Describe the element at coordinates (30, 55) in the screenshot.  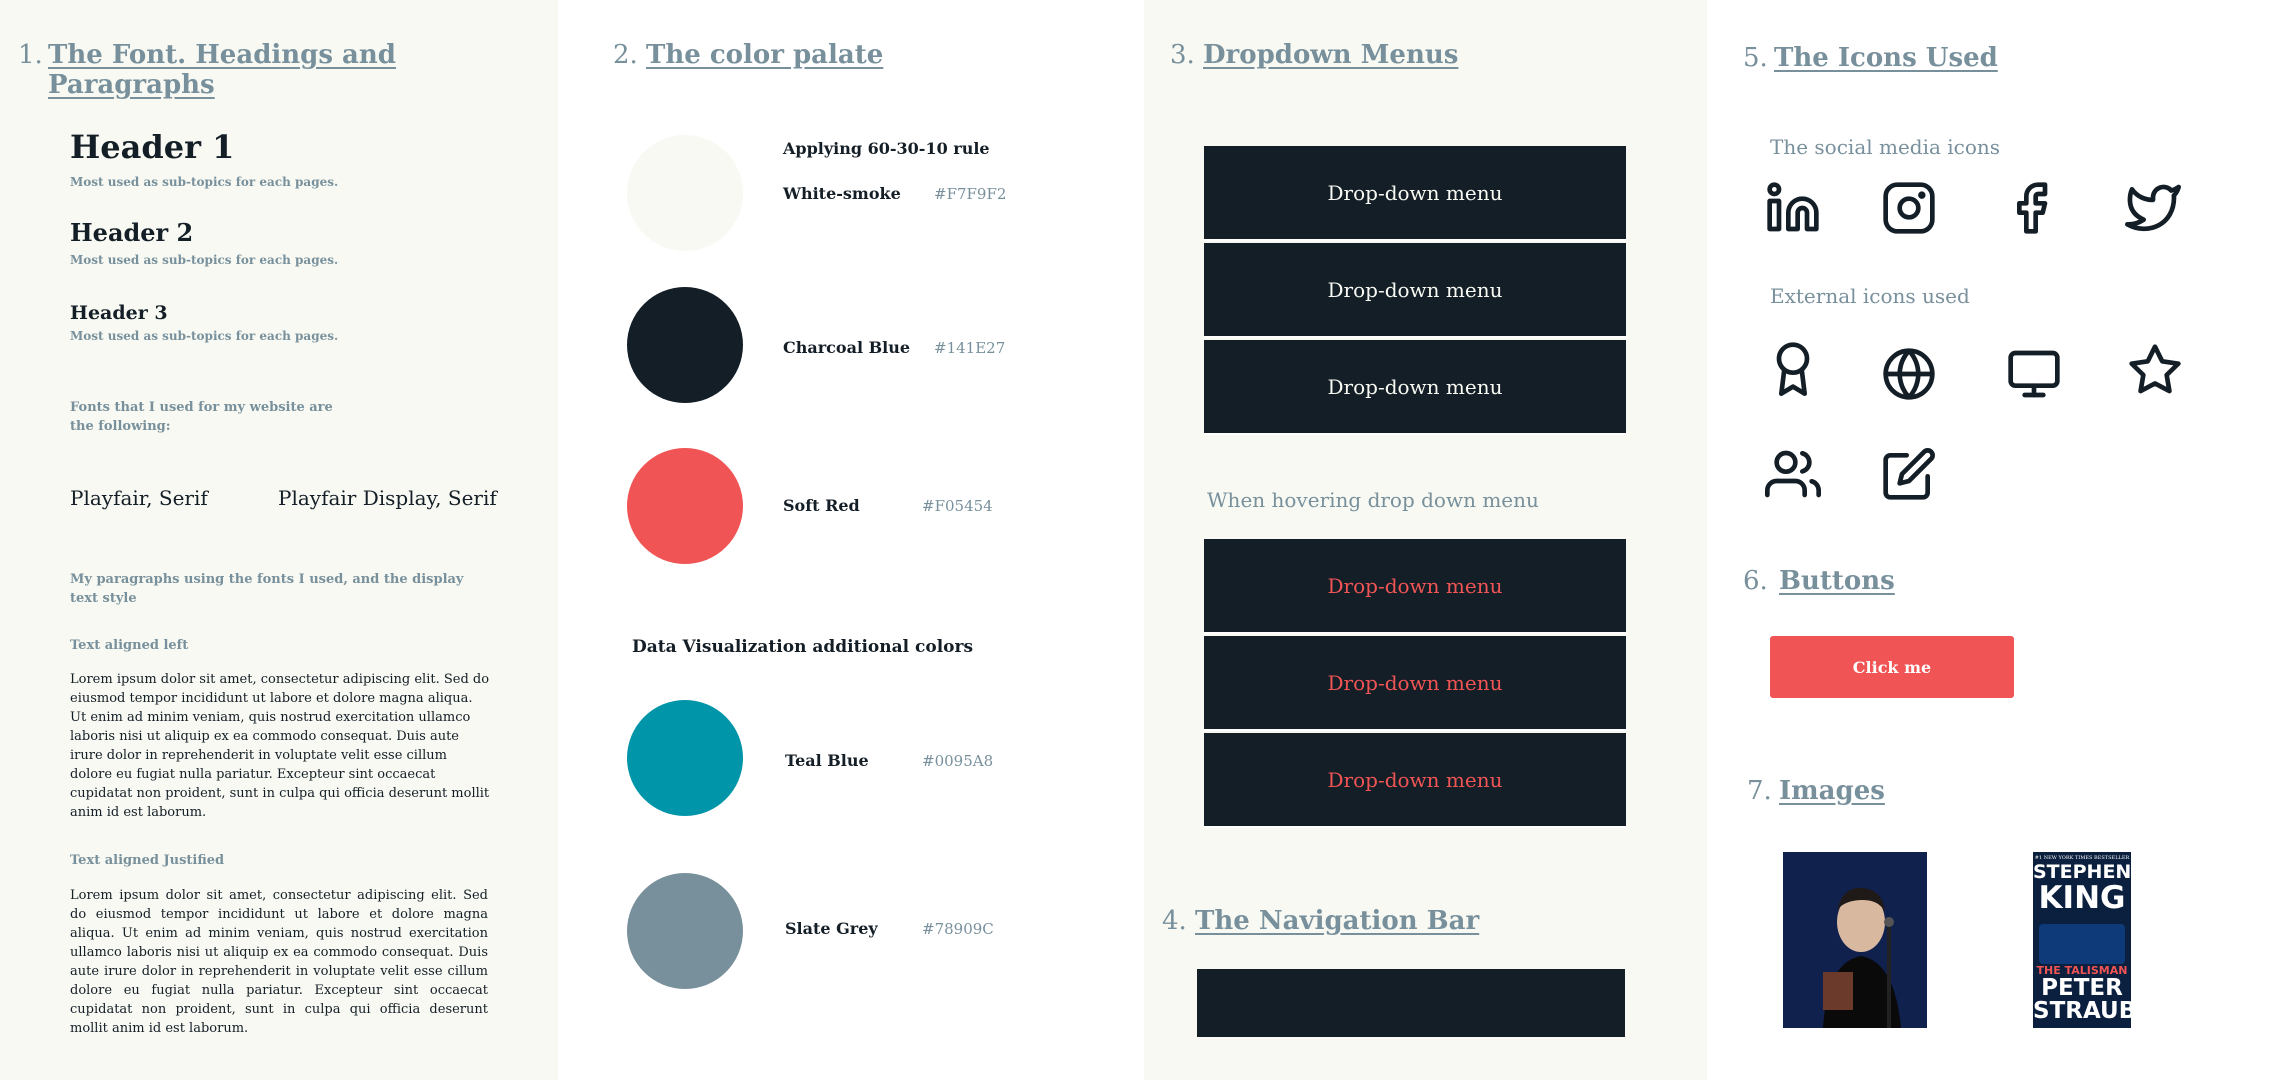
I see `section-number: 1.` at that location.